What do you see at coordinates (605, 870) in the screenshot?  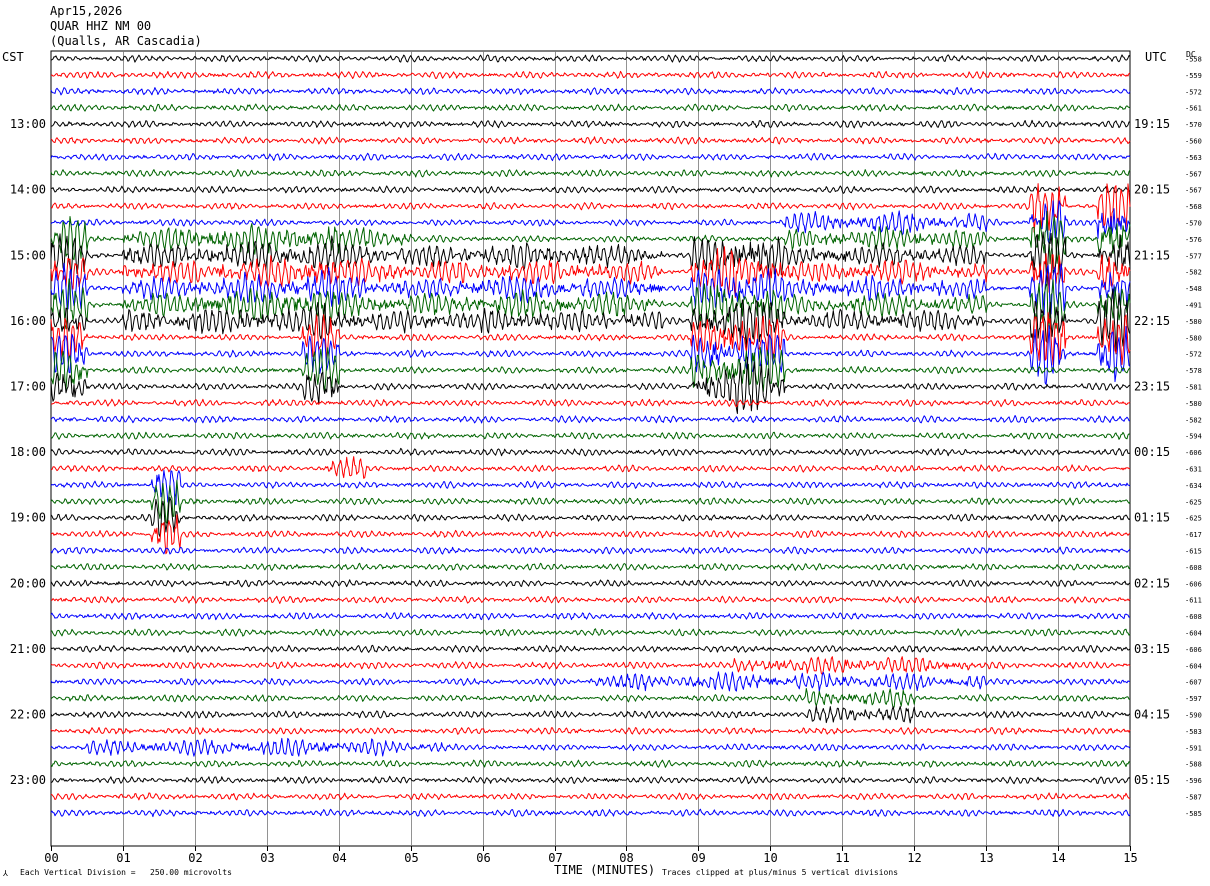 I see `x-axis-title: TIME (MINUTES)` at bounding box center [605, 870].